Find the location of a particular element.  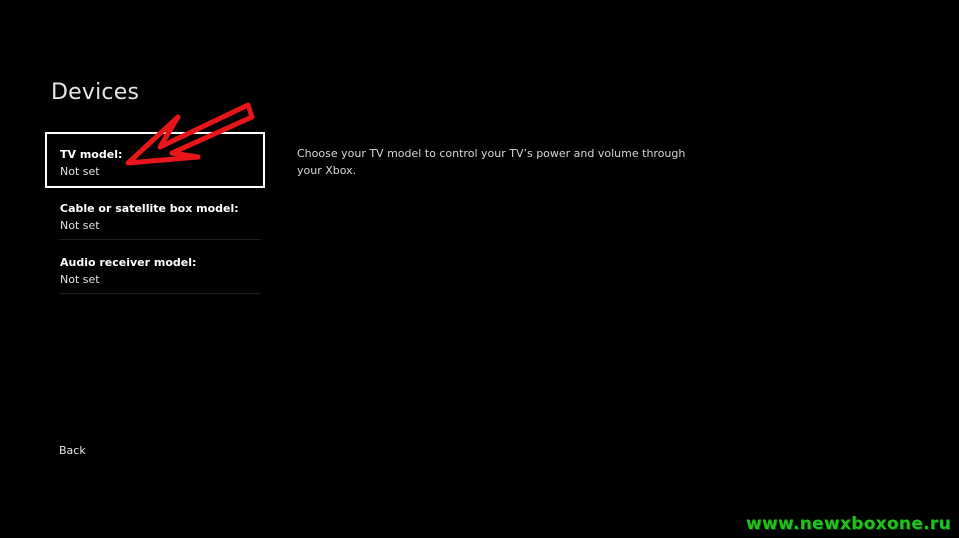

menu-item-cable-box-model: Cable or satellite box model: Not set is located at coordinates (155, 214).